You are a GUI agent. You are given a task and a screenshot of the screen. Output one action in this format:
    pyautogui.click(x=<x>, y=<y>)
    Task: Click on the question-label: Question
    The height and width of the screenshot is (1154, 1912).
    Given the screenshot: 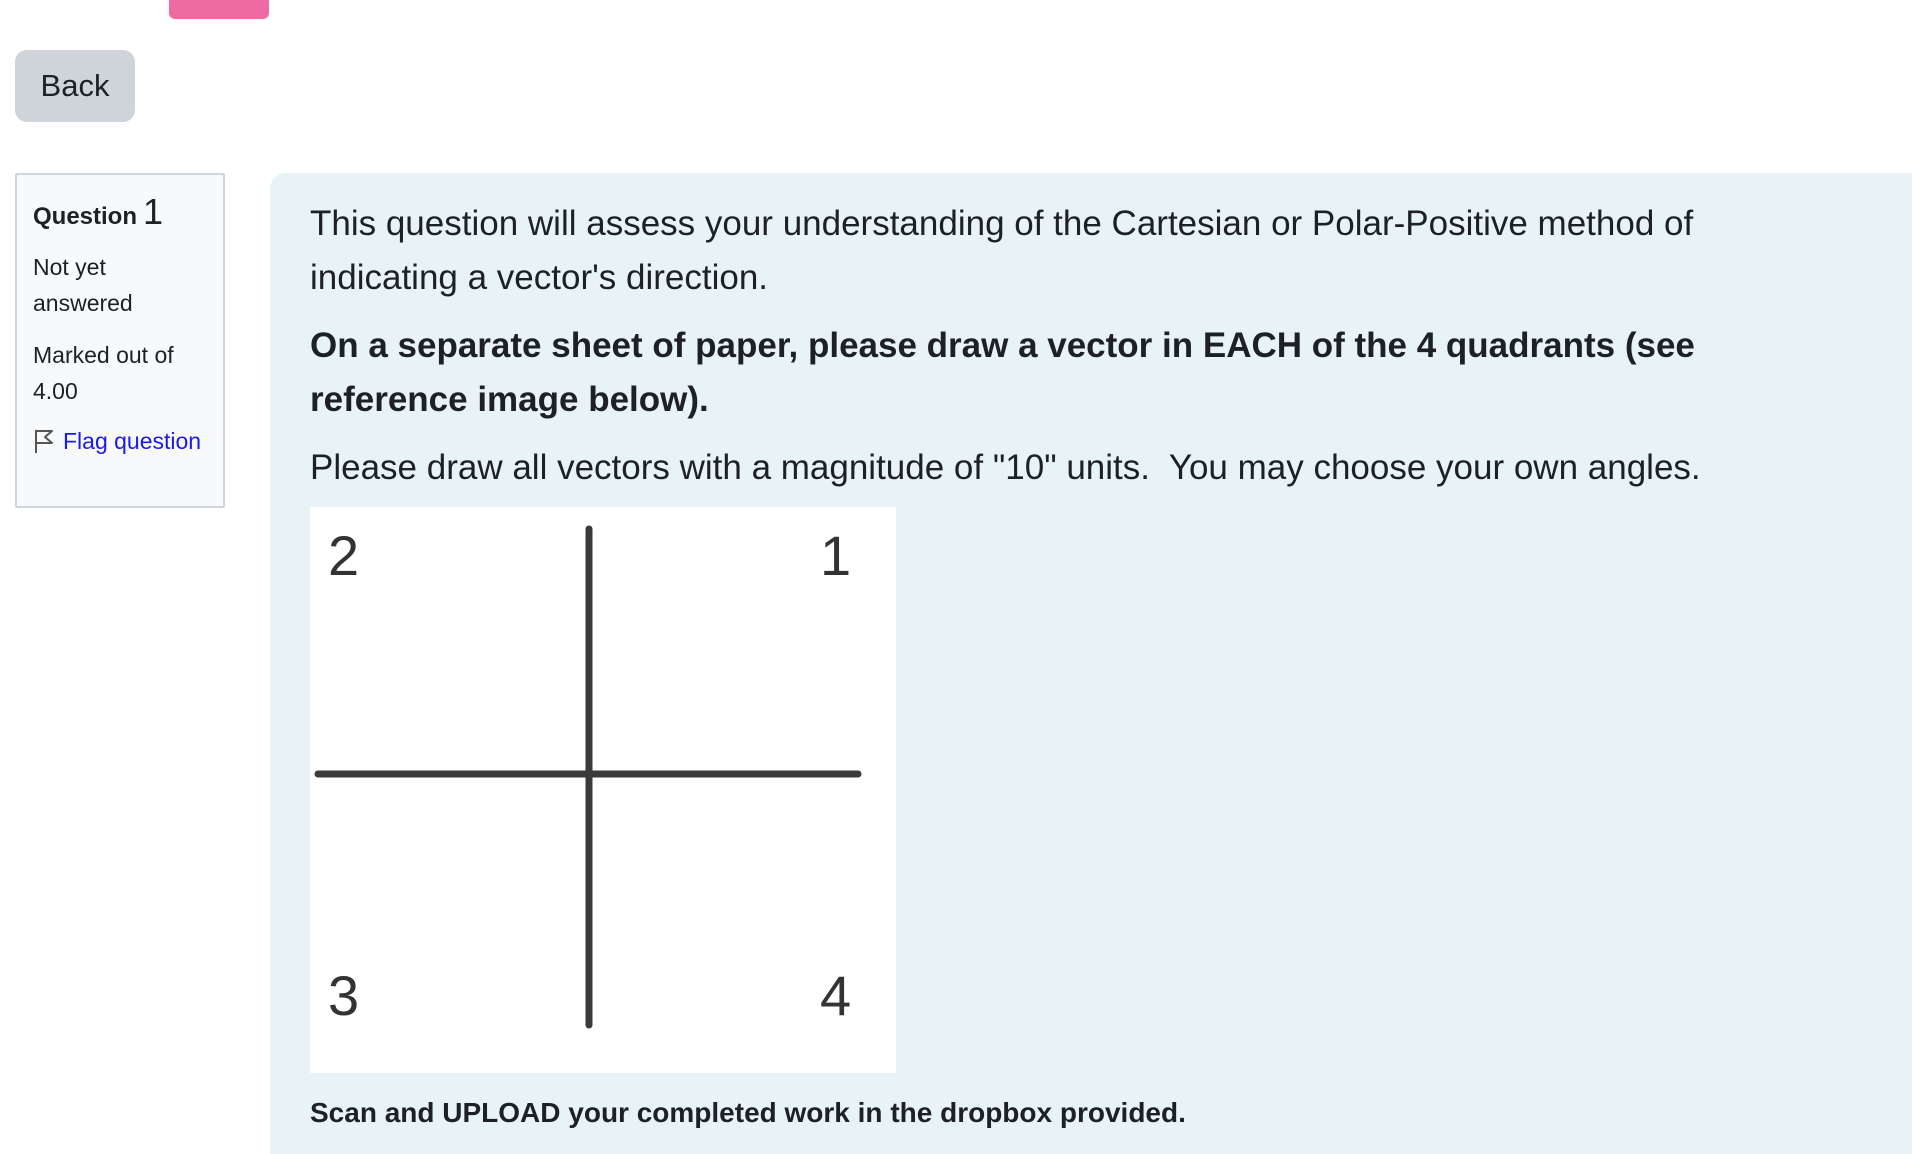 What is the action you would take?
    pyautogui.click(x=85, y=216)
    